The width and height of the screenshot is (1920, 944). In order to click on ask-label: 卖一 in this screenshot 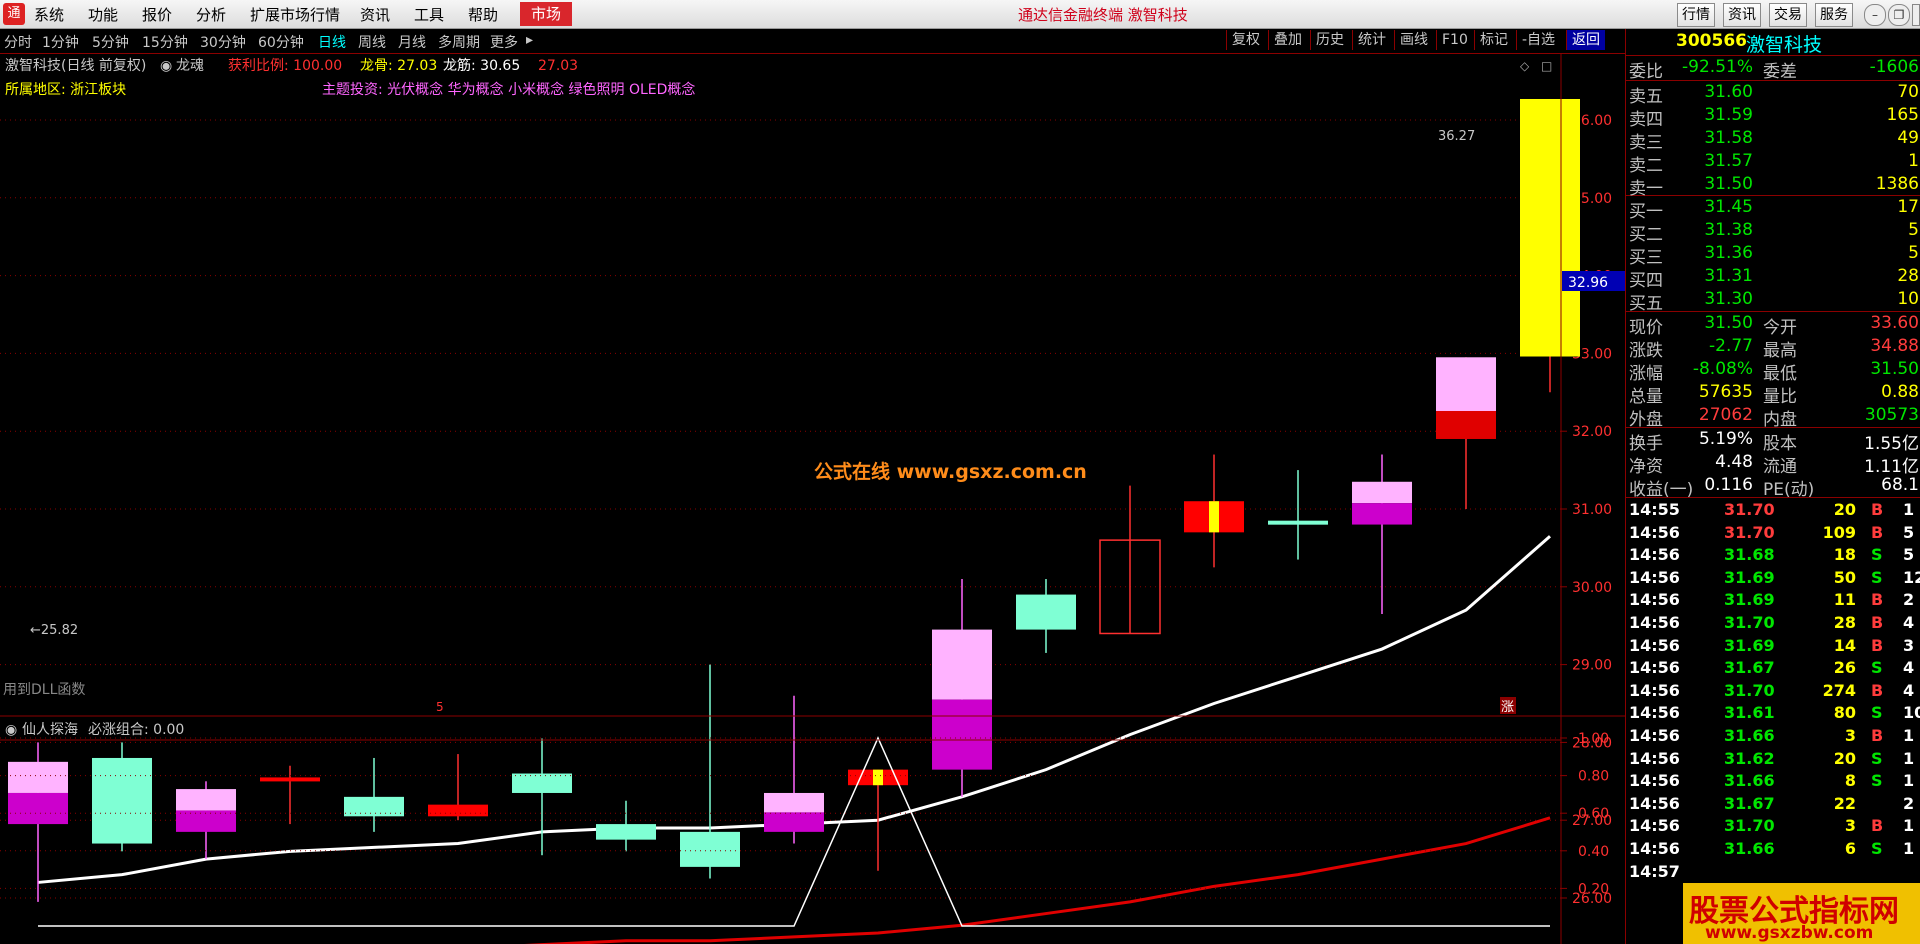, I will do `click(1646, 189)`.